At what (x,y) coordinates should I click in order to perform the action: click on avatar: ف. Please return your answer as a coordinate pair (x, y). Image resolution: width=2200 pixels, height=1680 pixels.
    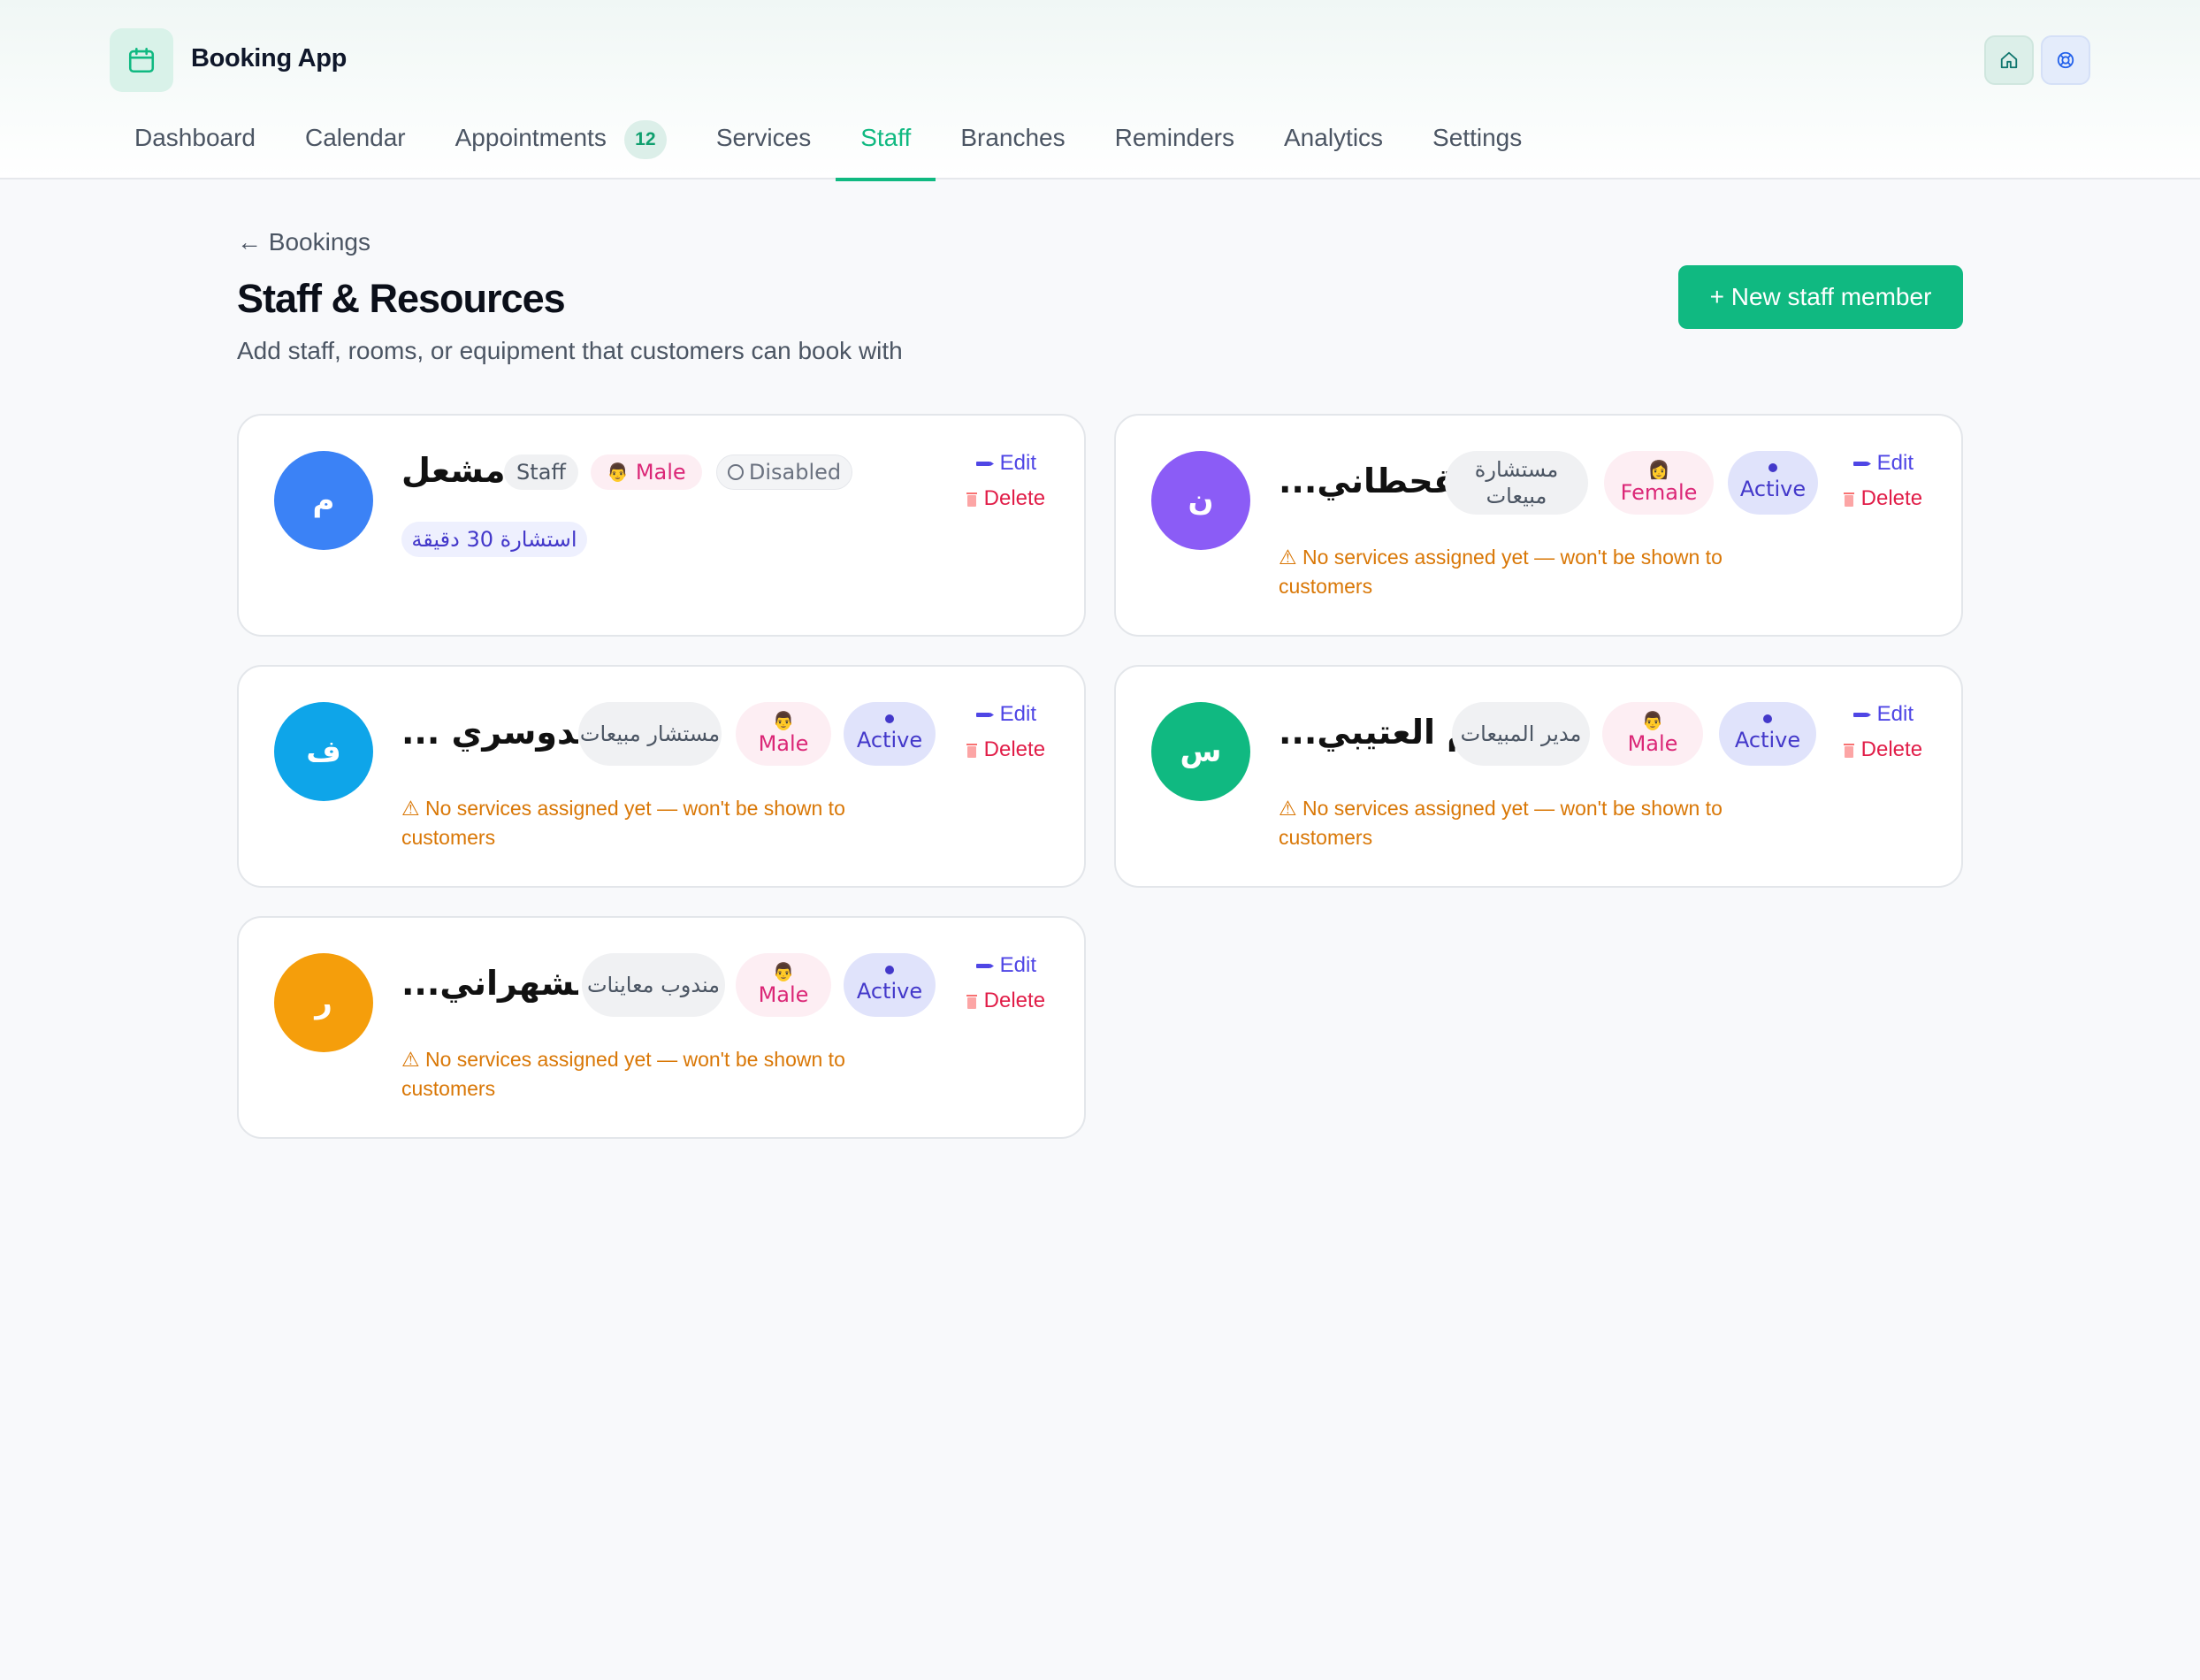
    Looking at the image, I should click on (323, 751).